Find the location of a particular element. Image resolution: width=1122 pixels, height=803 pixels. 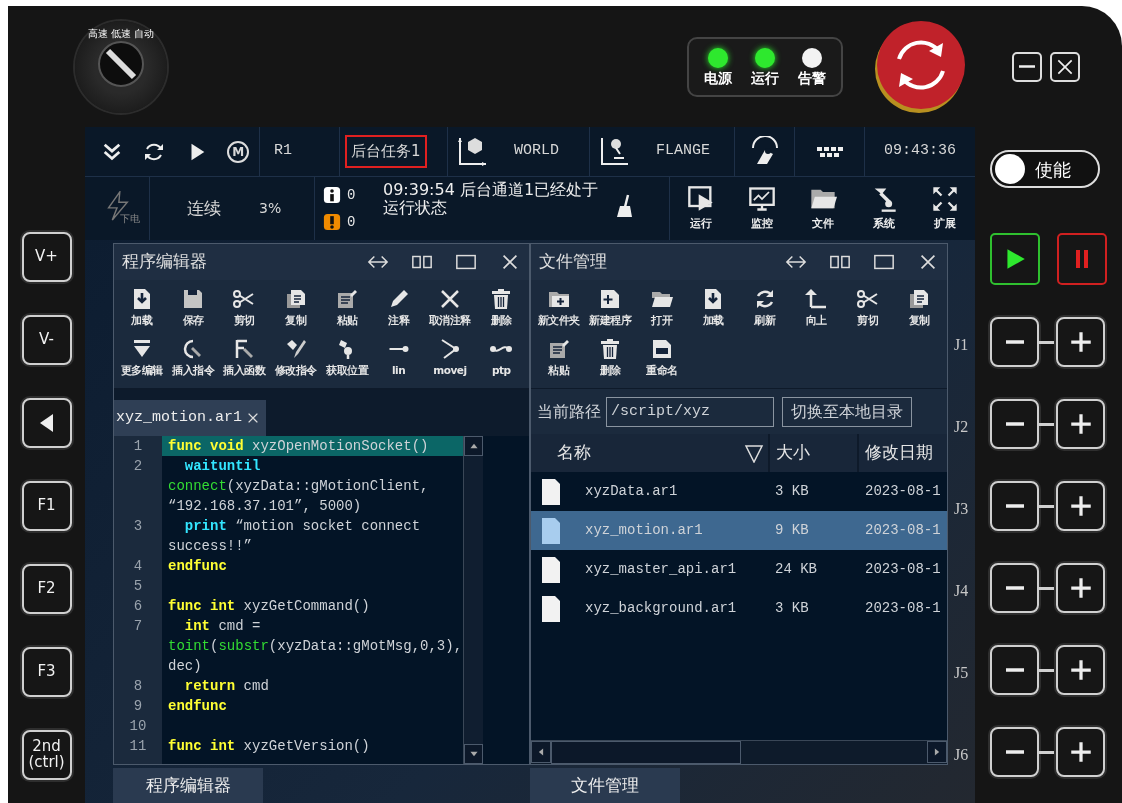

toolbar-button: 保存 is located at coordinates (193, 309).